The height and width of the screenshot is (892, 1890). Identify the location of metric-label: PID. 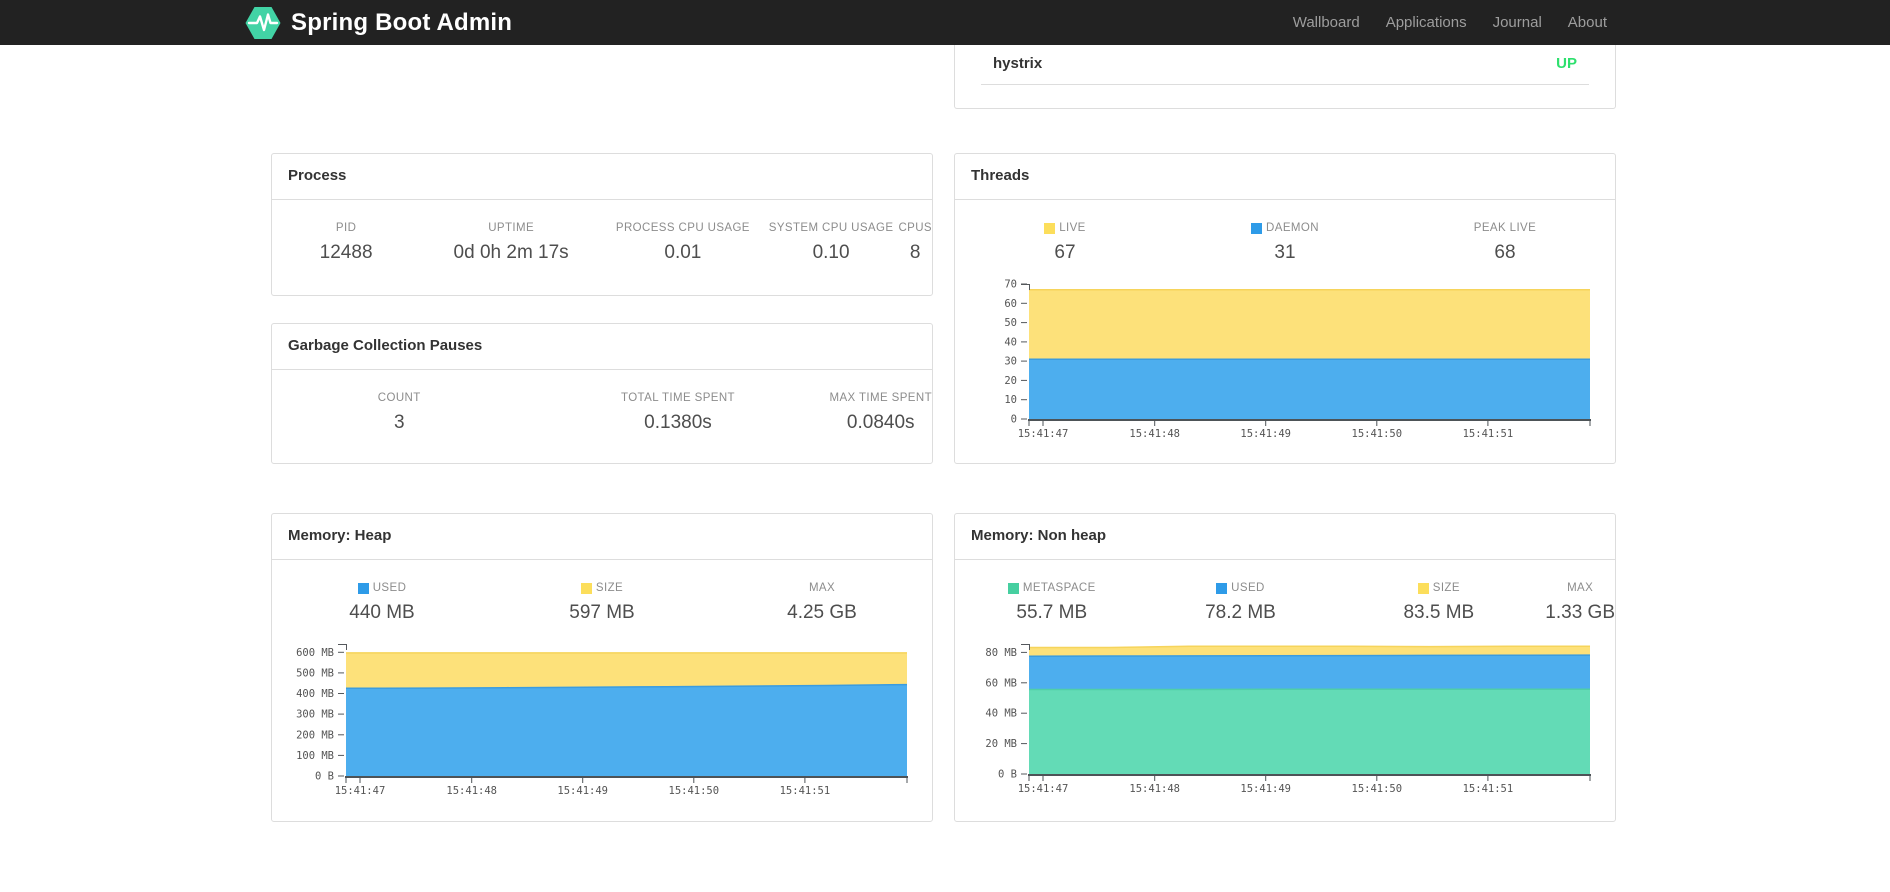
(346, 228).